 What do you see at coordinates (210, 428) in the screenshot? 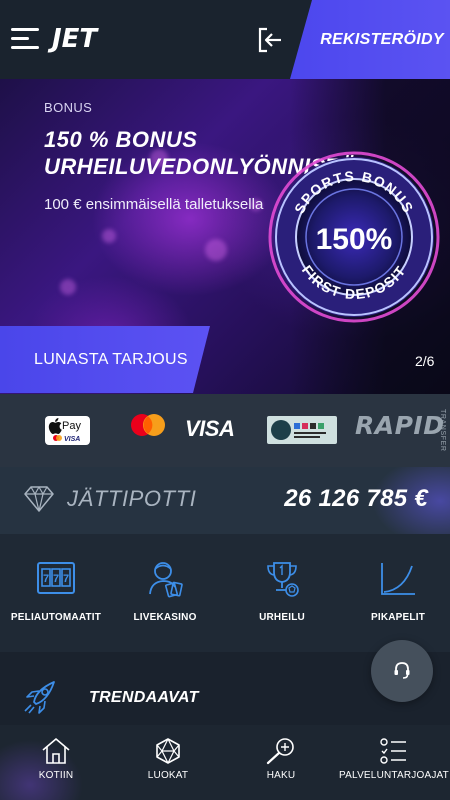
I see `visa-logo: VISA` at bounding box center [210, 428].